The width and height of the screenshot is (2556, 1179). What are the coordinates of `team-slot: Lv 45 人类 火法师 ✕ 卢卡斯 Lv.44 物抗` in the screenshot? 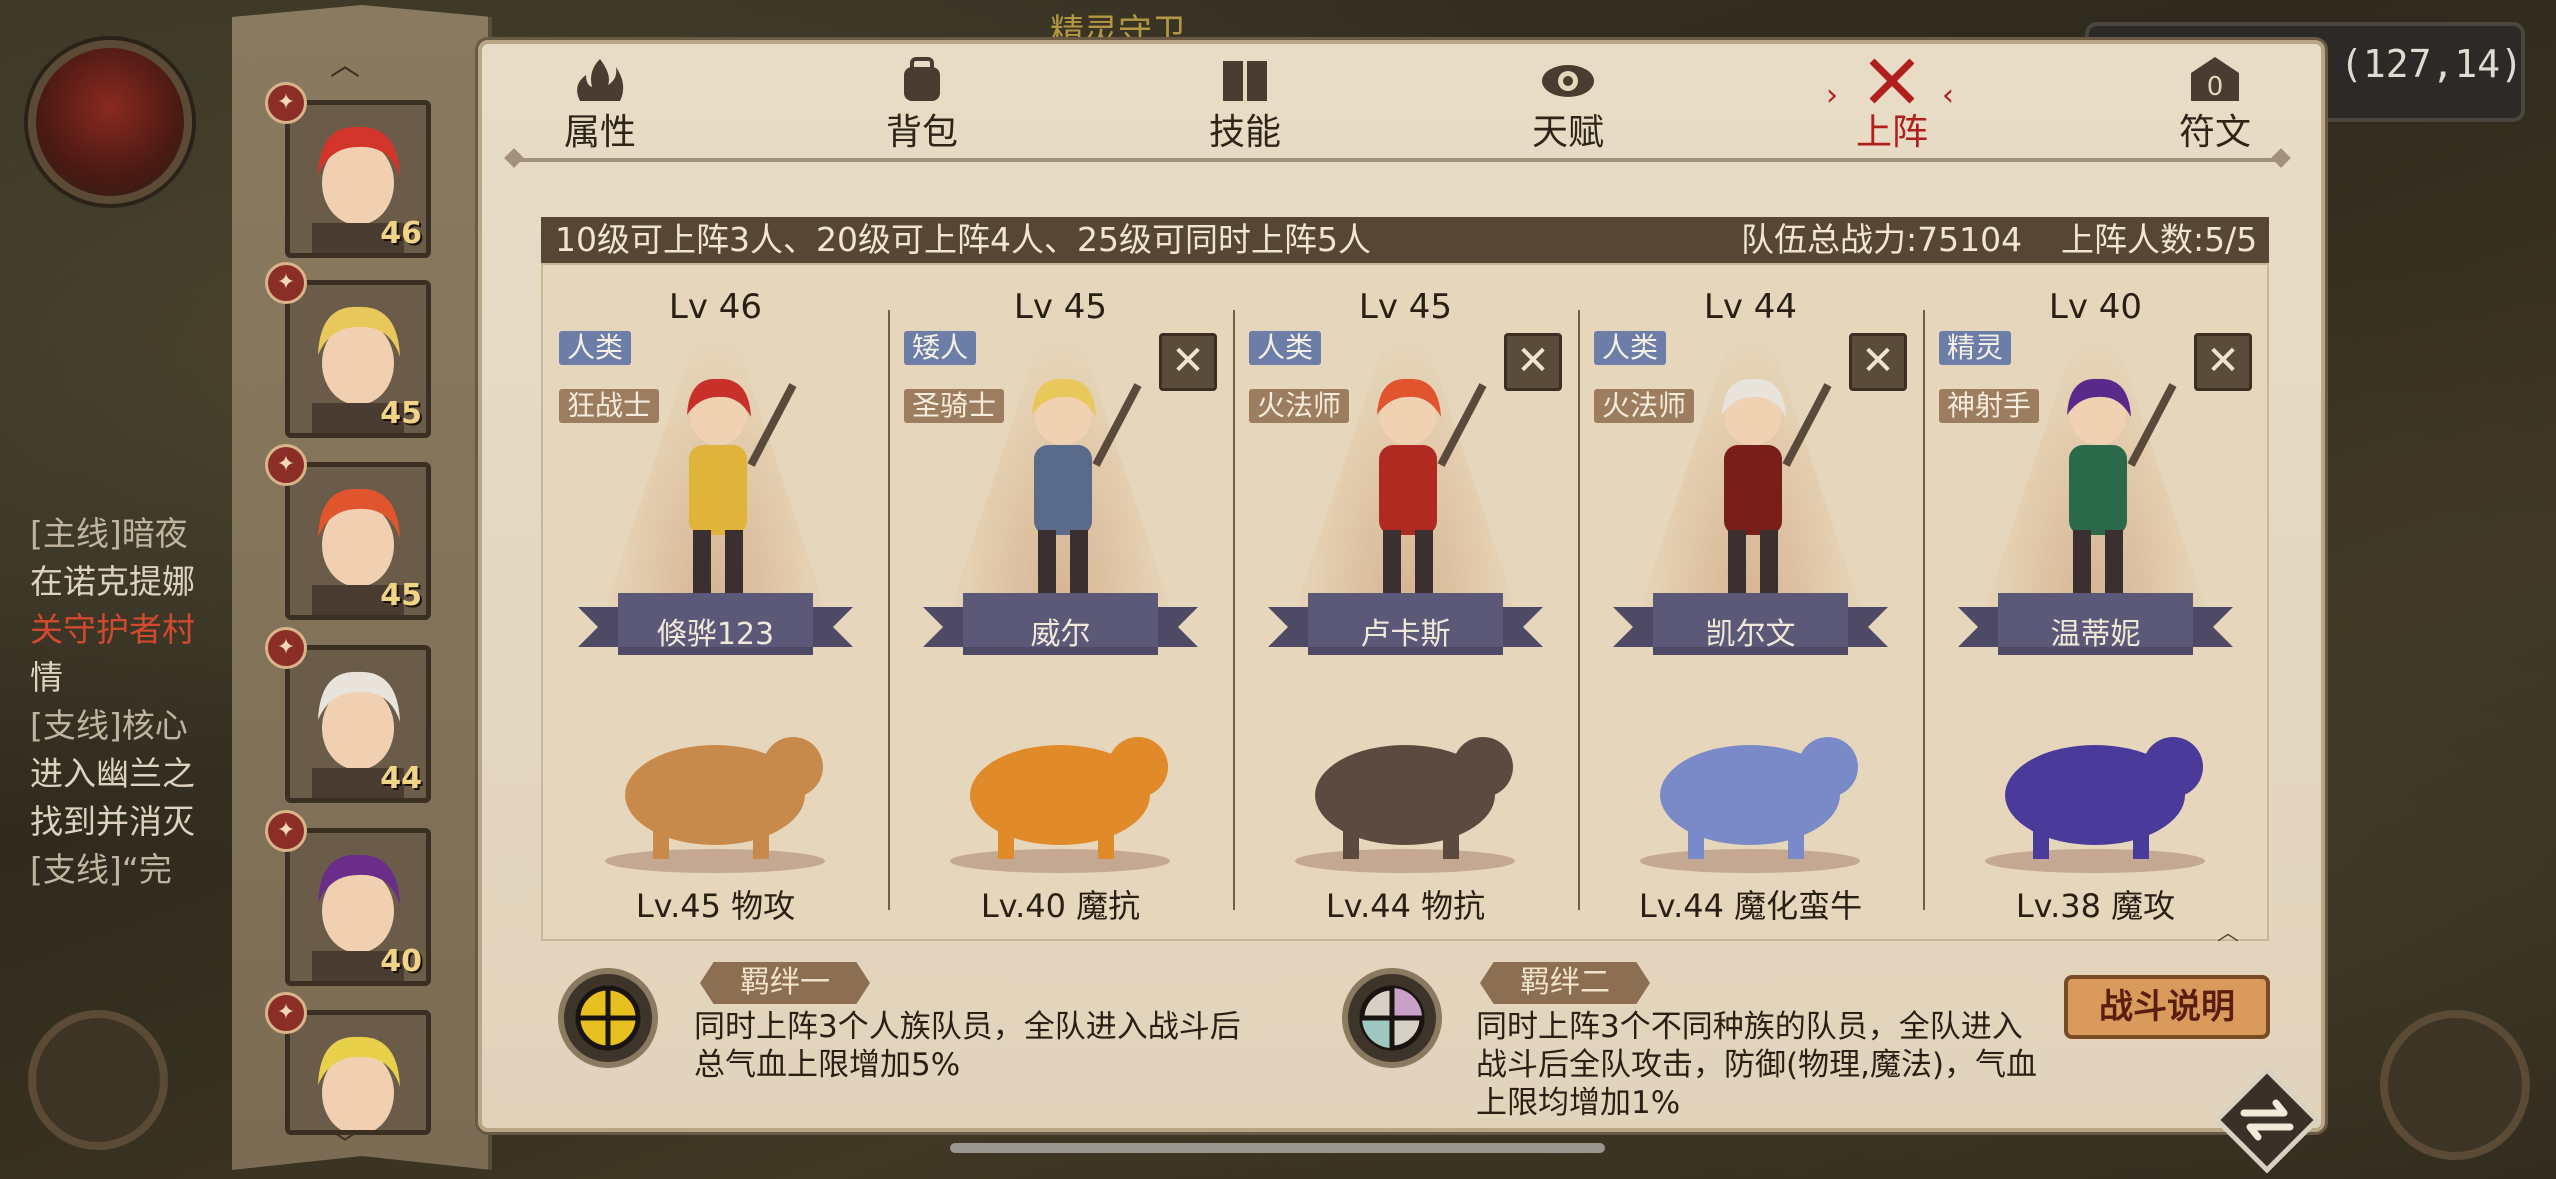 It's located at (1405, 603).